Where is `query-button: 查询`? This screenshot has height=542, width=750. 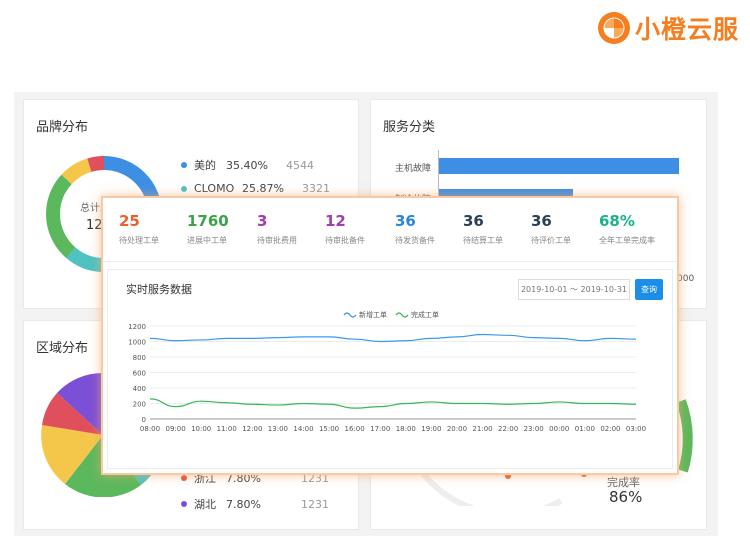 query-button: 查询 is located at coordinates (649, 289).